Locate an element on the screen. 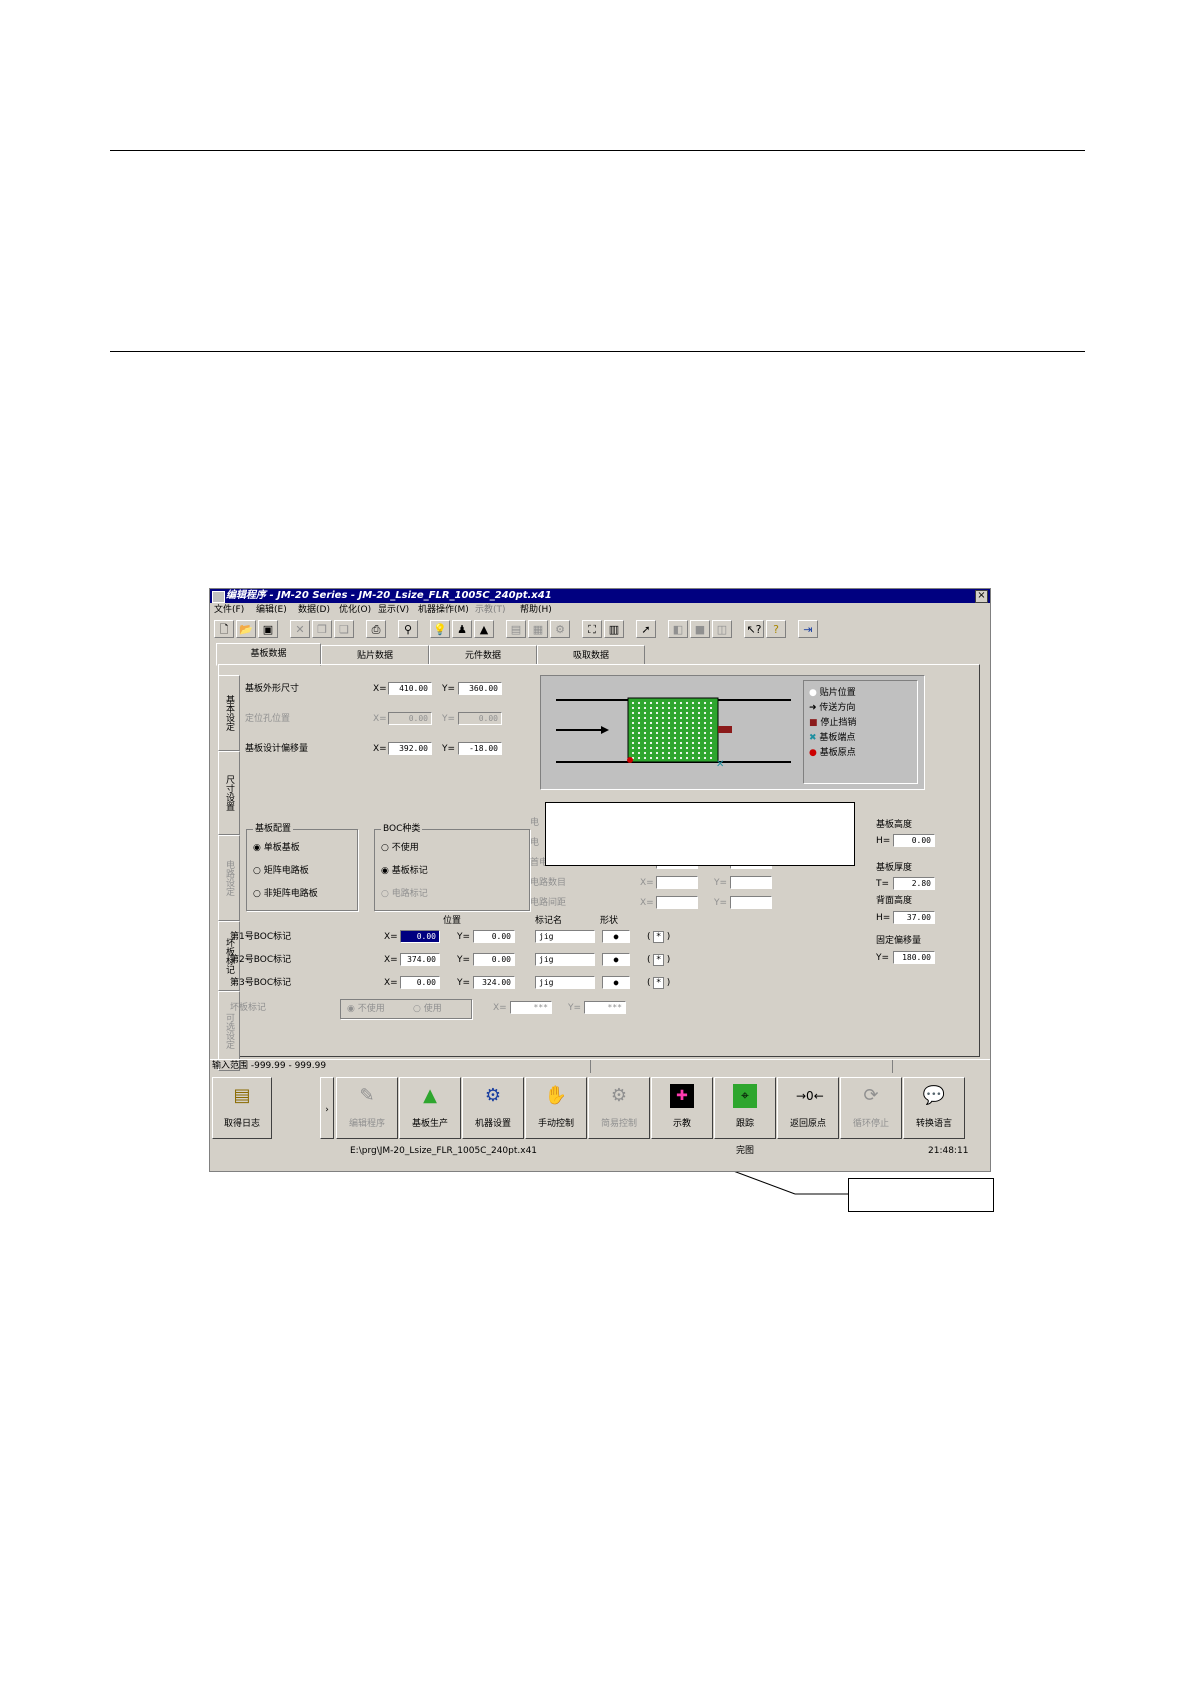 This screenshot has height=1684, width=1190. tab-placement-data: 贴片数据 is located at coordinates (375, 655).